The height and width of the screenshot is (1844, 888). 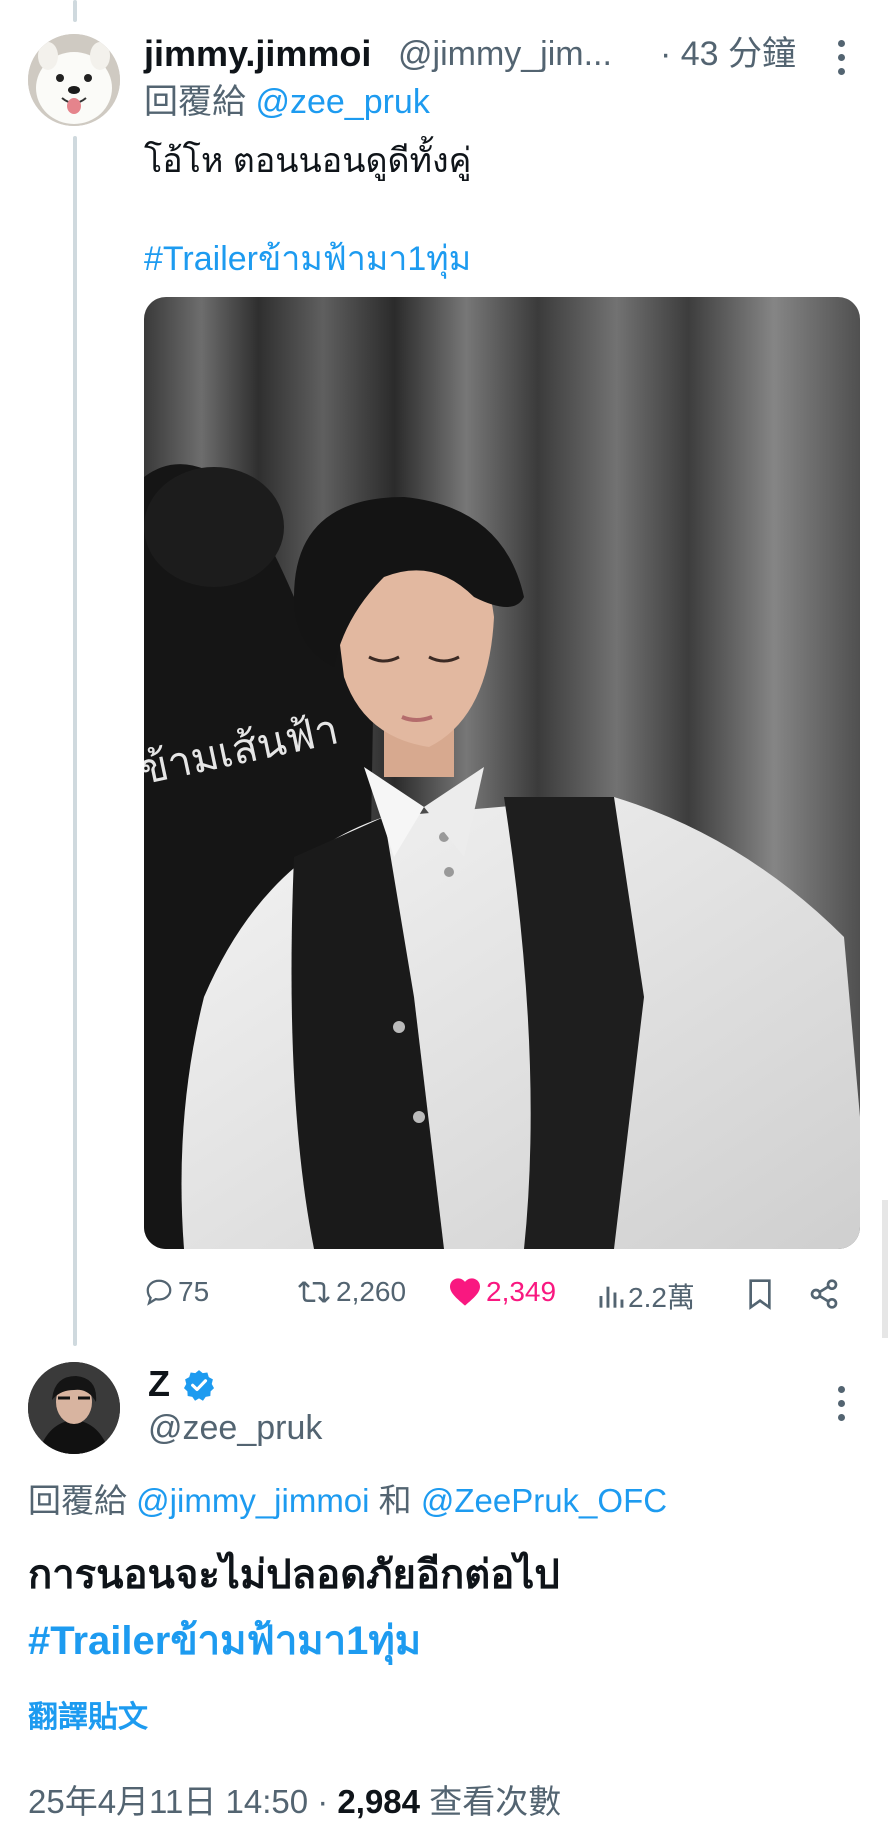 I want to click on reply-hashtag: #Trailerข้ามฟ้ามา1ทุ่ม, so click(x=307, y=259).